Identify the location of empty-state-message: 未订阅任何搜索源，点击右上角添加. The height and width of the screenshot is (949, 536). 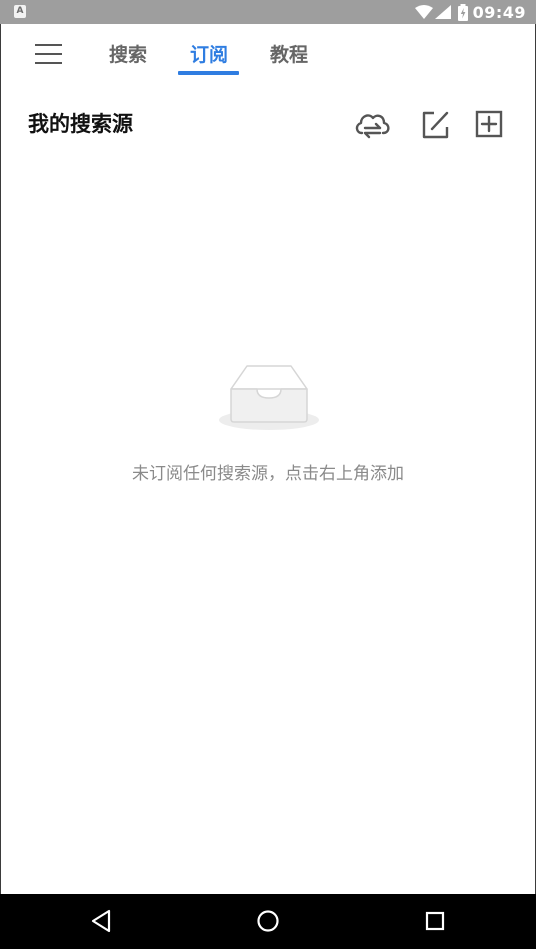
(268, 474).